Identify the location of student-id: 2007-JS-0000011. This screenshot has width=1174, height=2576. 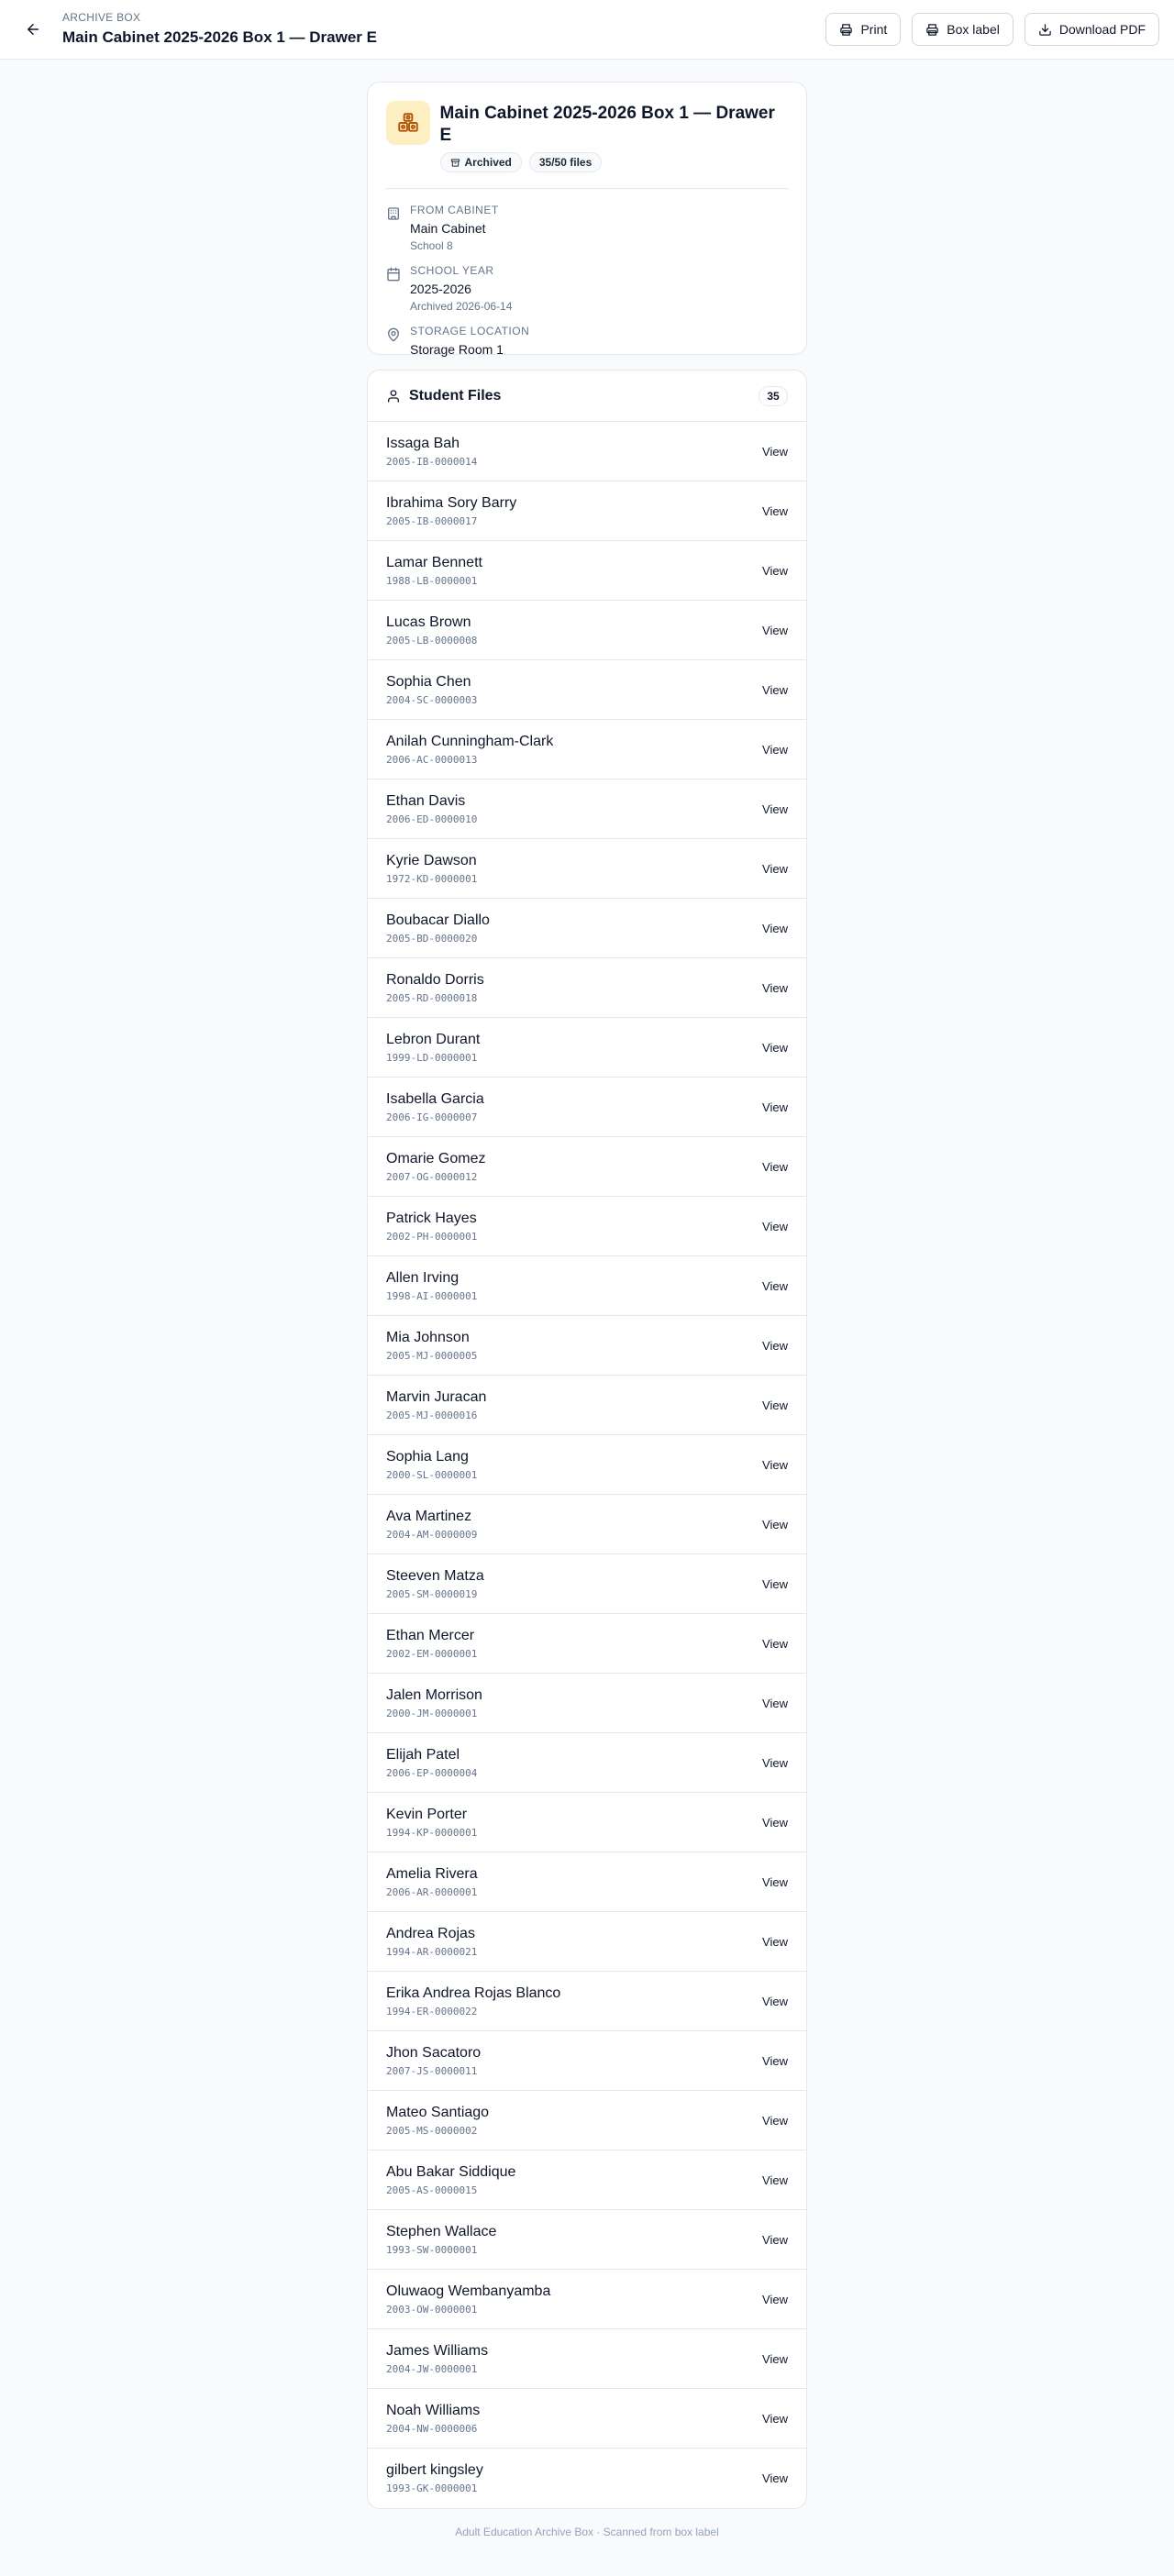
(432, 2070).